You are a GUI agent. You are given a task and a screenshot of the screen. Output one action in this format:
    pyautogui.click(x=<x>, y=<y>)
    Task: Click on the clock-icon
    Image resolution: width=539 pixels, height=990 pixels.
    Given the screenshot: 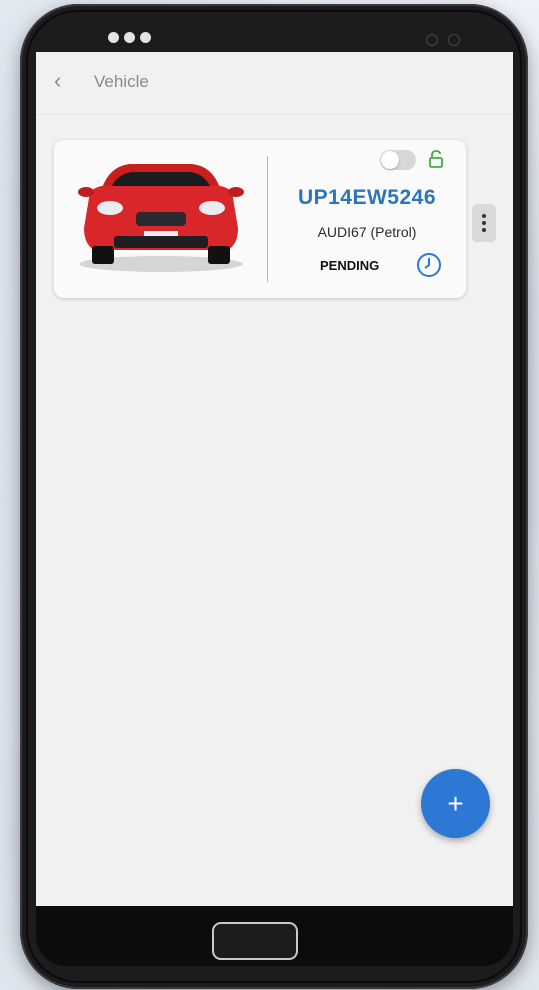 What is the action you would take?
    pyautogui.click(x=429, y=265)
    